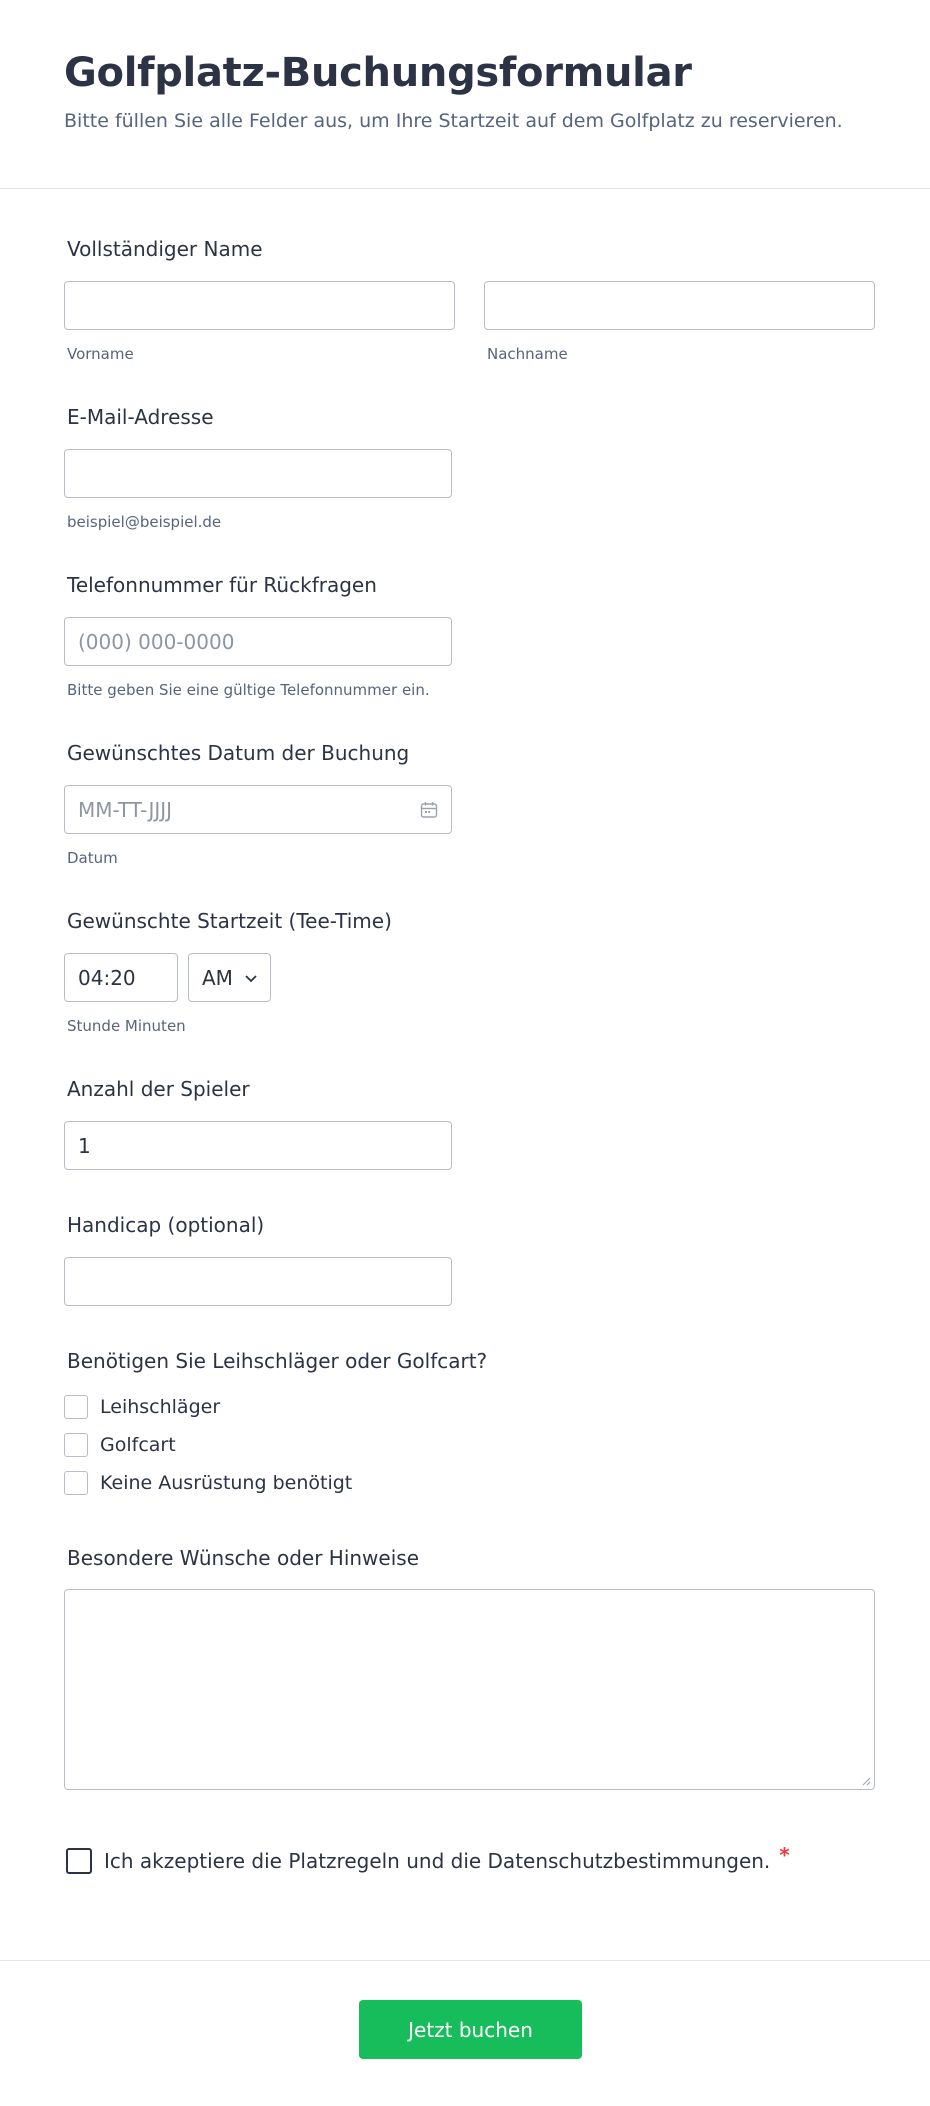 The image size is (930, 2106). I want to click on time-sublabel: Stunde Minuten, so click(126, 1026).